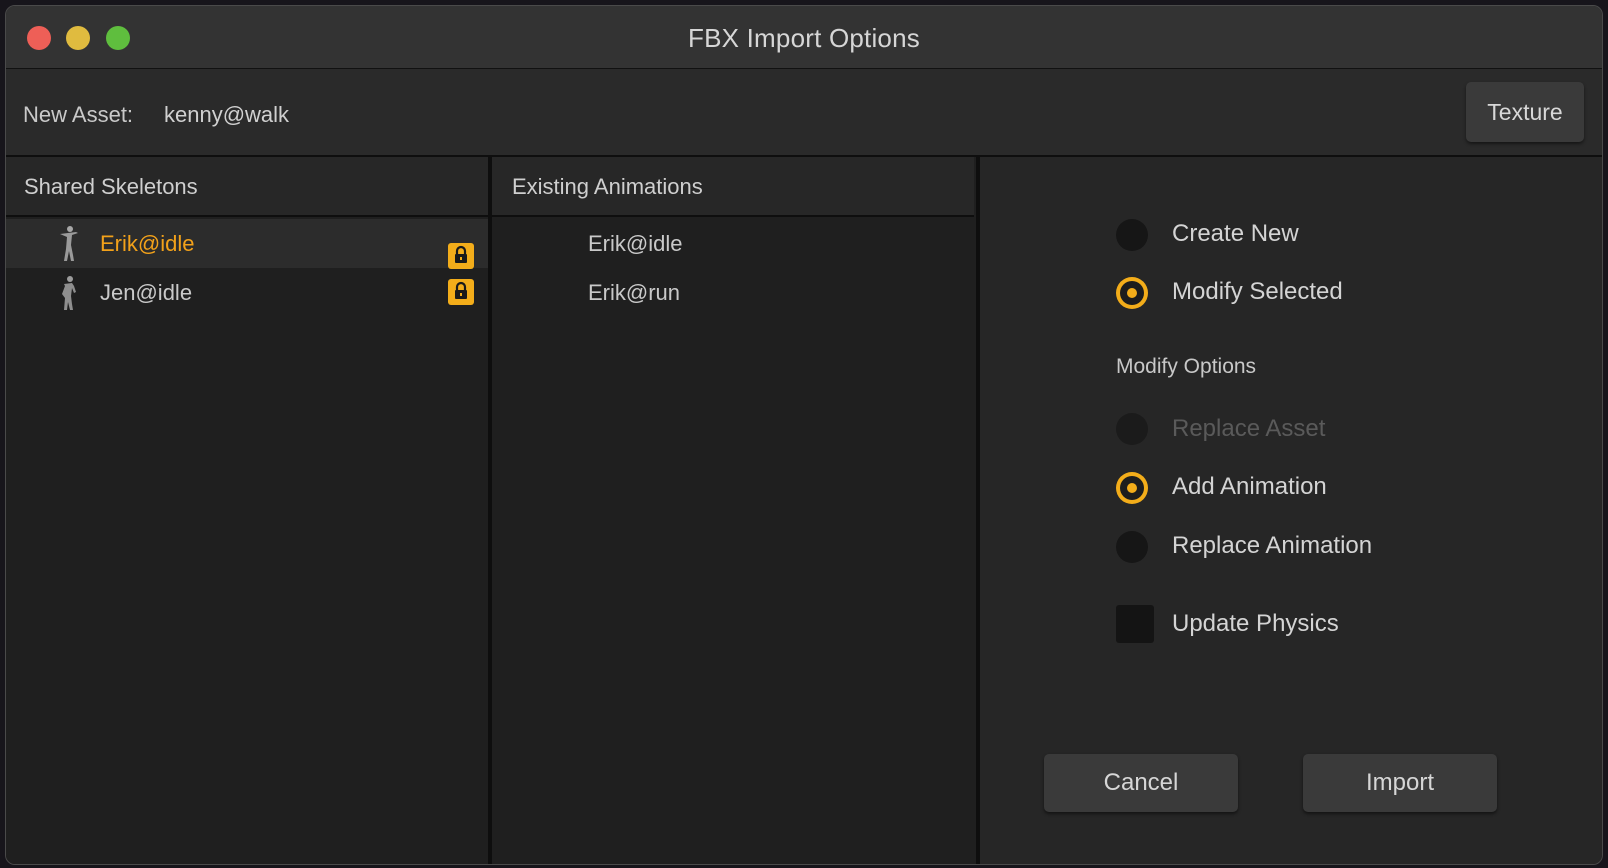 The height and width of the screenshot is (868, 1608). What do you see at coordinates (1272, 545) in the screenshot?
I see `replace-animation-label: Replace Animation` at bounding box center [1272, 545].